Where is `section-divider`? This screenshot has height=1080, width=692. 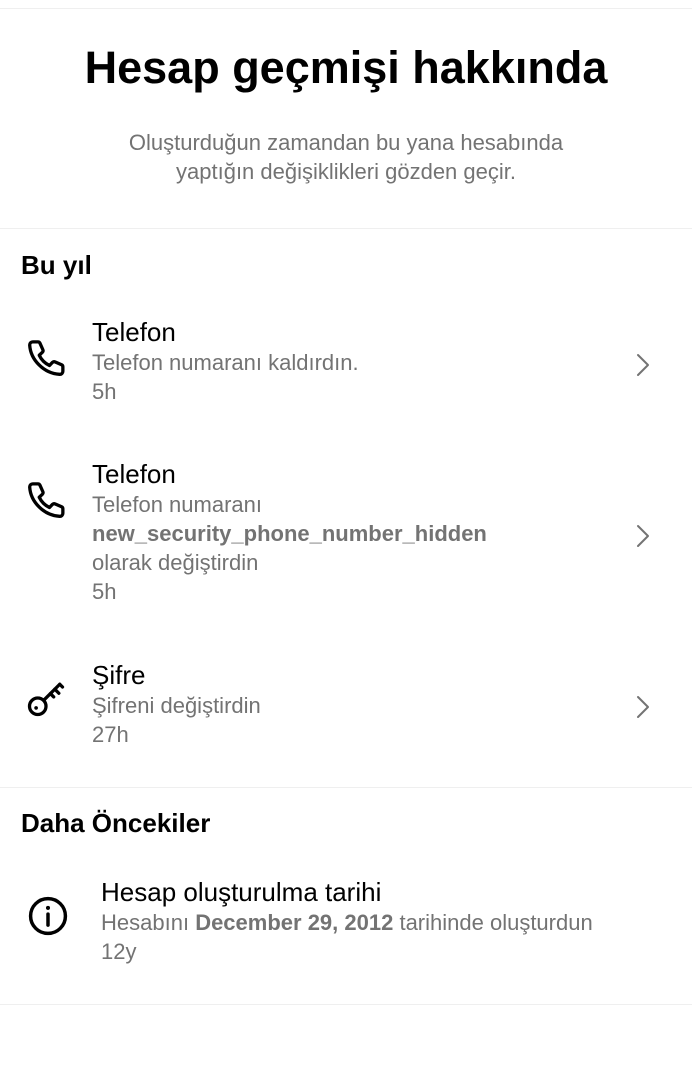
section-divider is located at coordinates (346, 787).